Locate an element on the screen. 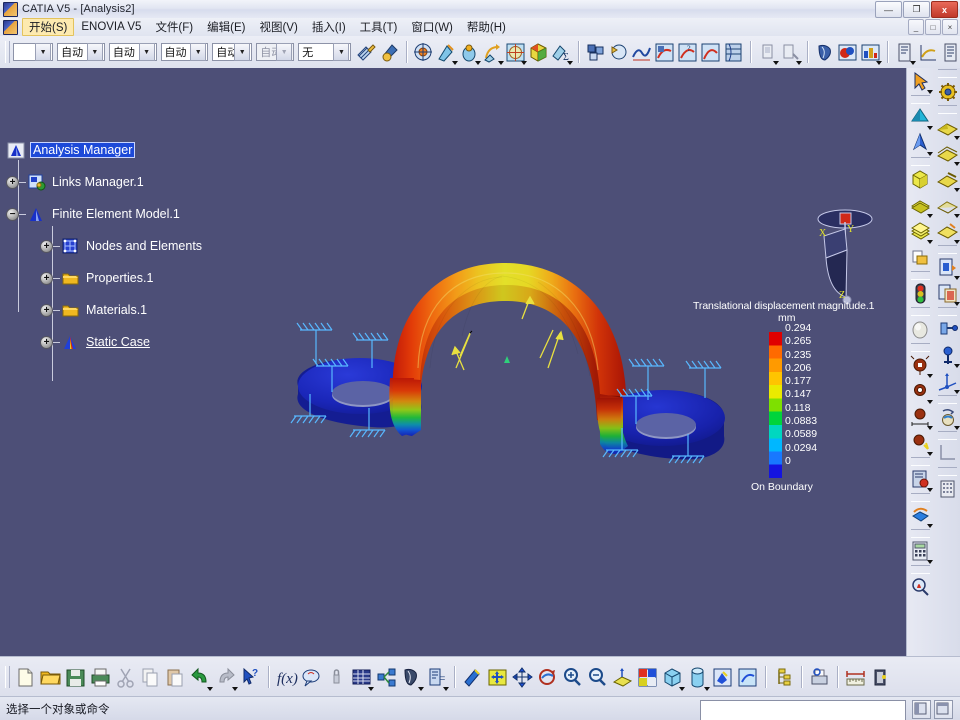  doc-close-button: × is located at coordinates (950, 27).